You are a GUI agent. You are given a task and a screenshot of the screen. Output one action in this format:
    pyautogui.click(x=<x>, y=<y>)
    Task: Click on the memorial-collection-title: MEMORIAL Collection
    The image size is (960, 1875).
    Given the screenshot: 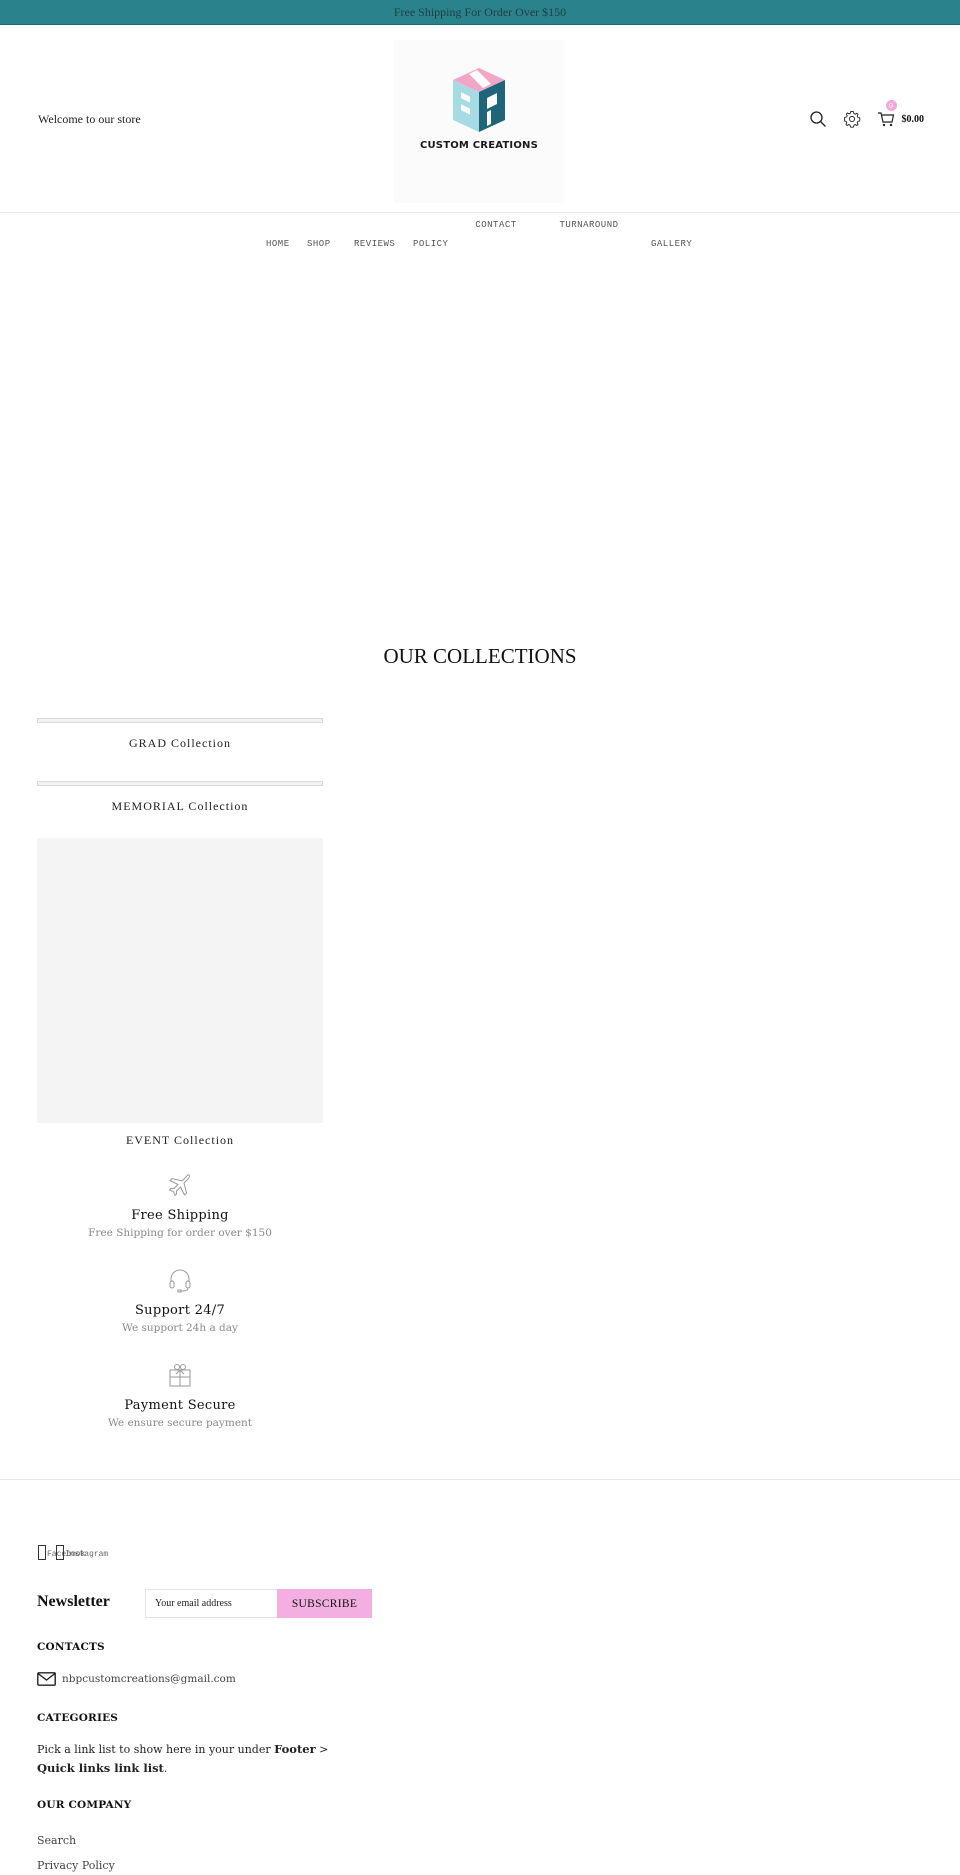 What is the action you would take?
    pyautogui.click(x=180, y=806)
    